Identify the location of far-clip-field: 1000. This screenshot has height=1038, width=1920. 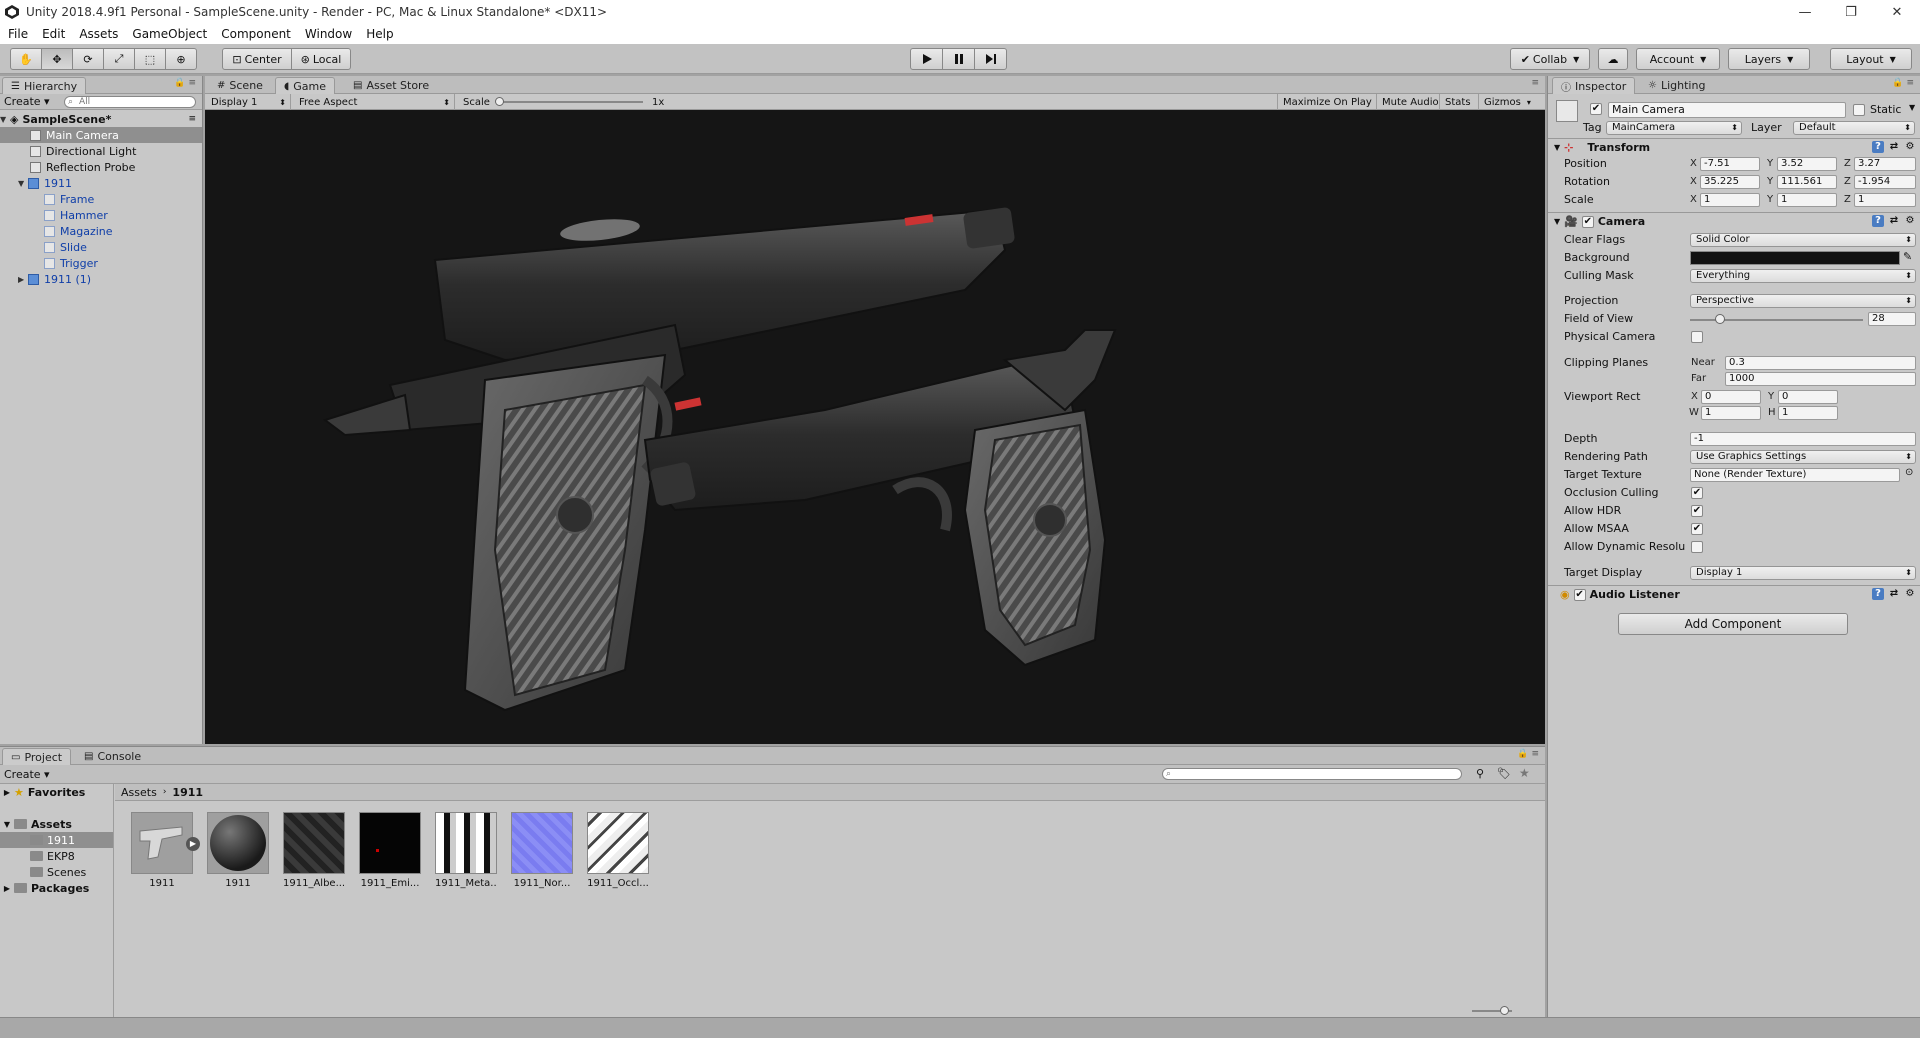
(1820, 379).